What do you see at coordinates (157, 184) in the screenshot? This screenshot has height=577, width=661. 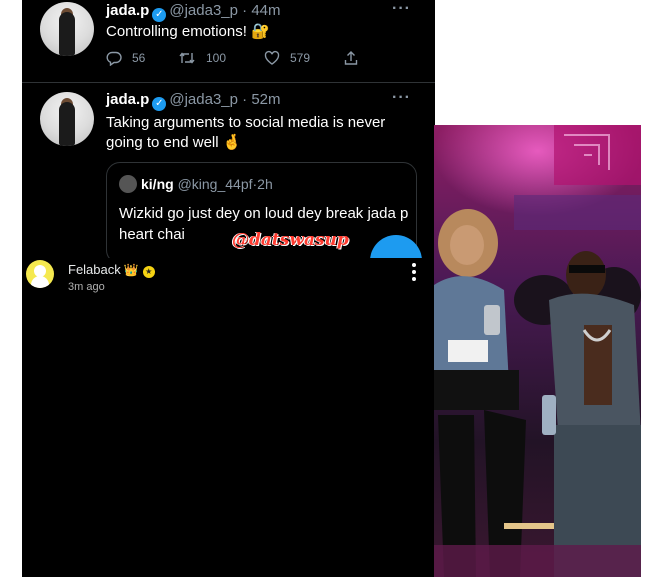 I see `quoted-display-name: ki/ng` at bounding box center [157, 184].